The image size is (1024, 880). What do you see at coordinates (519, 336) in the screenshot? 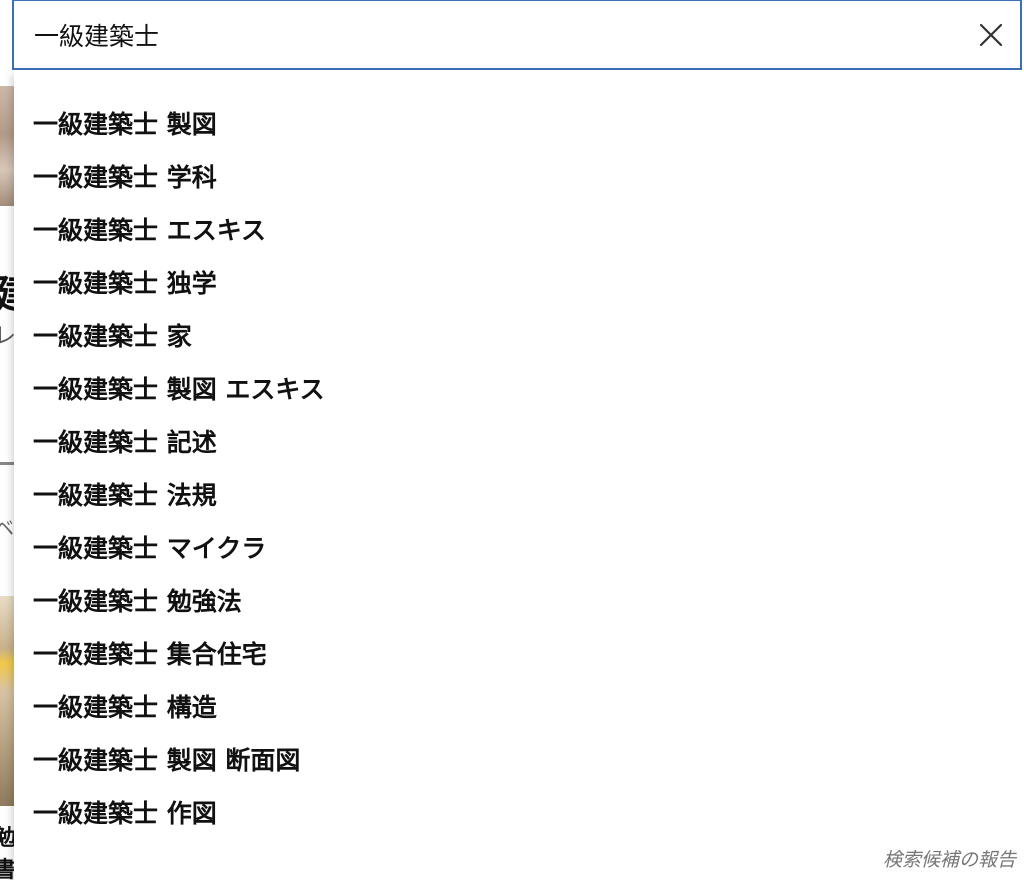
I see `suggestion-item: 一級建築士 家` at bounding box center [519, 336].